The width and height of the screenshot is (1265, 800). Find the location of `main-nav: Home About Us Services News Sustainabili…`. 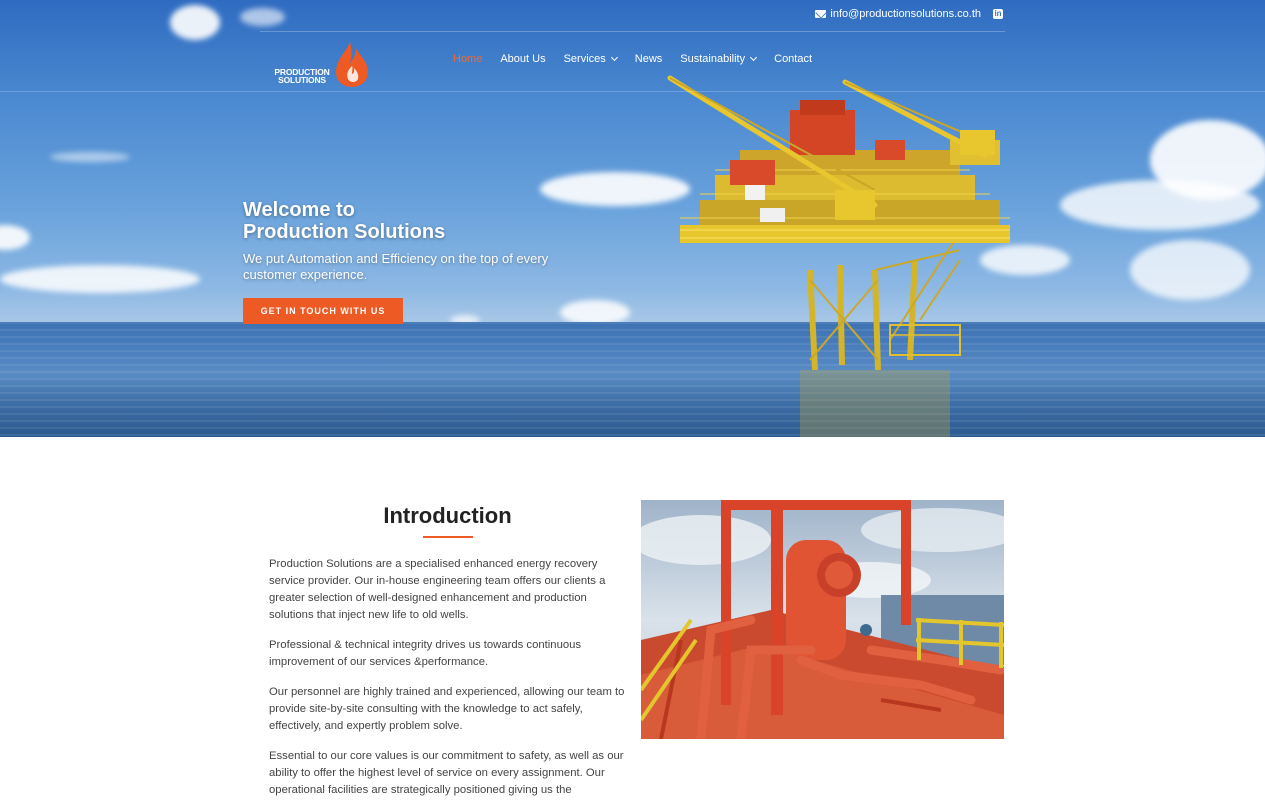

main-nav: Home About Us Services News Sustainabili… is located at coordinates (632, 59).